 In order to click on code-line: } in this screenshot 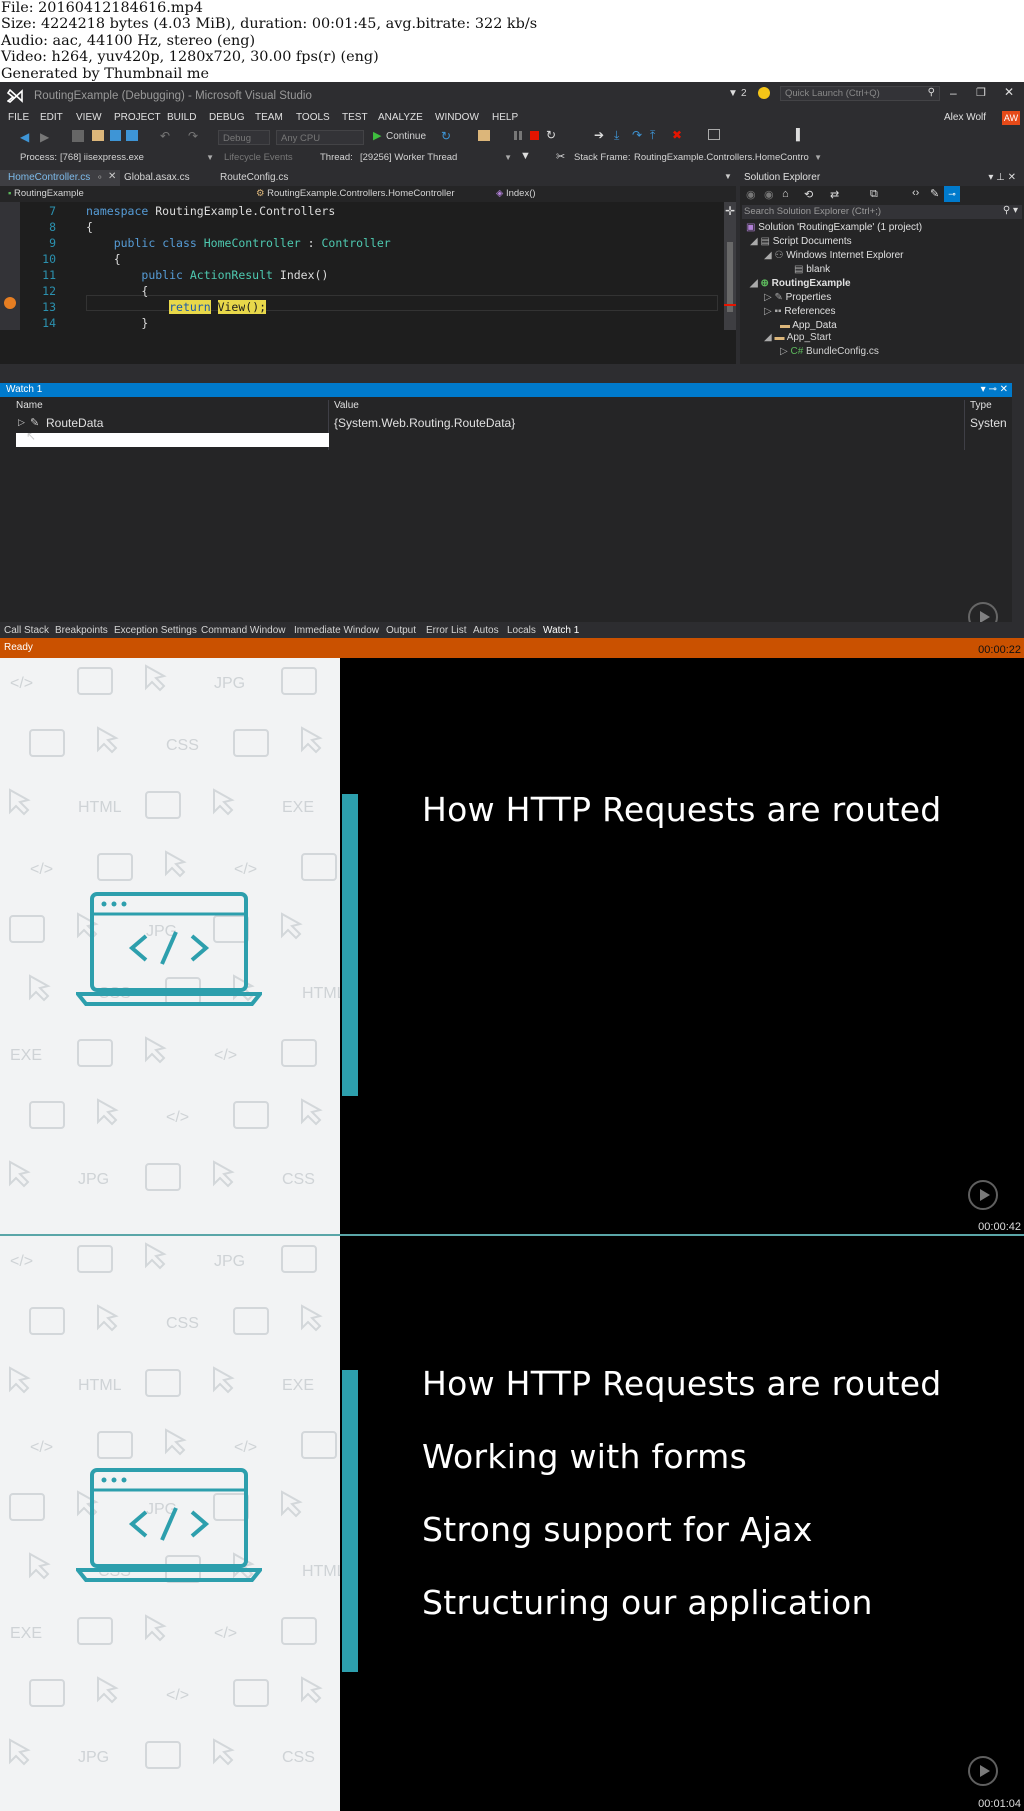, I will do `click(117, 323)`.